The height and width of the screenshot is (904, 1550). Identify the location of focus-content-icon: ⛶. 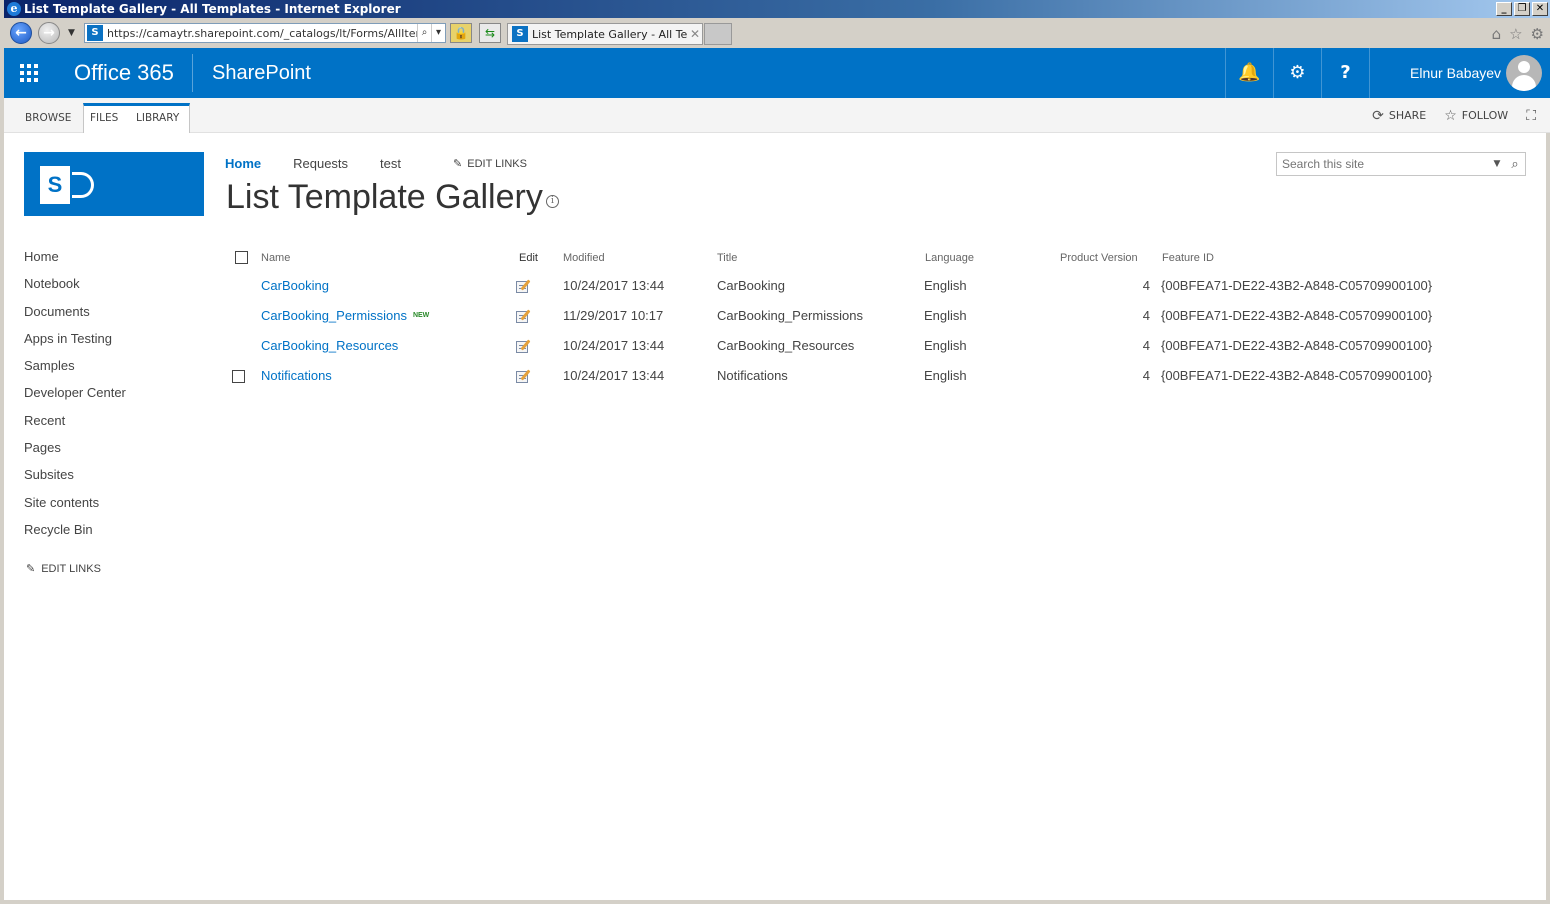
(1531, 115).